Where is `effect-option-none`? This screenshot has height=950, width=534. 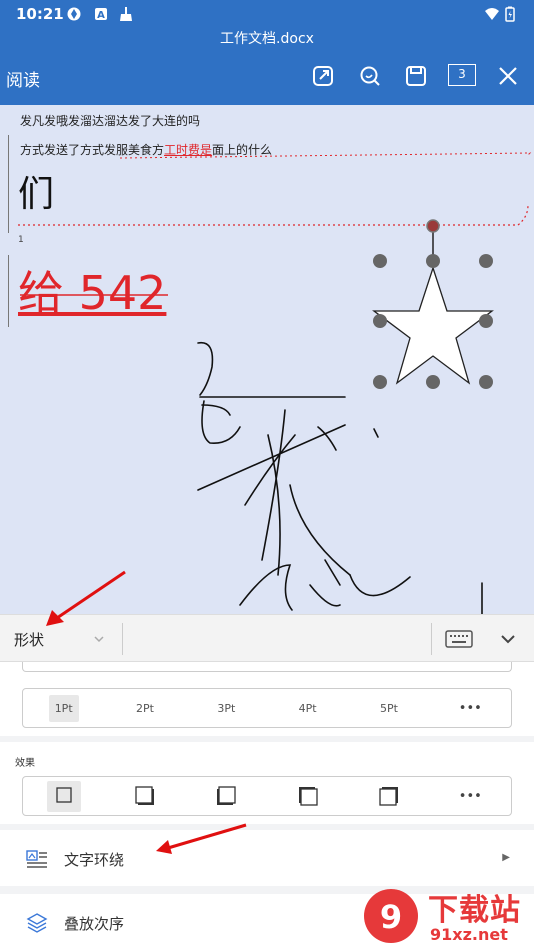 effect-option-none is located at coordinates (63, 796).